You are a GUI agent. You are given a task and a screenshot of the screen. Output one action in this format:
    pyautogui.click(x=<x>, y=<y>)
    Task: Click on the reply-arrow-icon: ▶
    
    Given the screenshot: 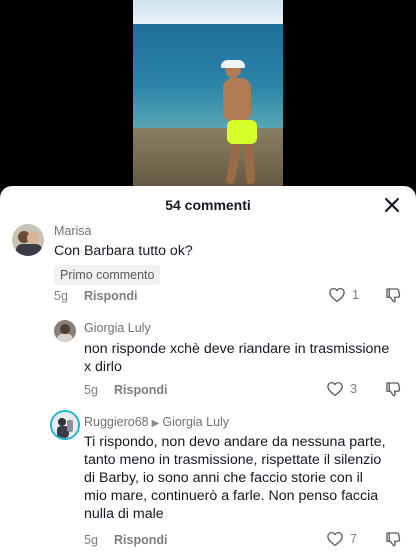 What is the action you would take?
    pyautogui.click(x=155, y=423)
    